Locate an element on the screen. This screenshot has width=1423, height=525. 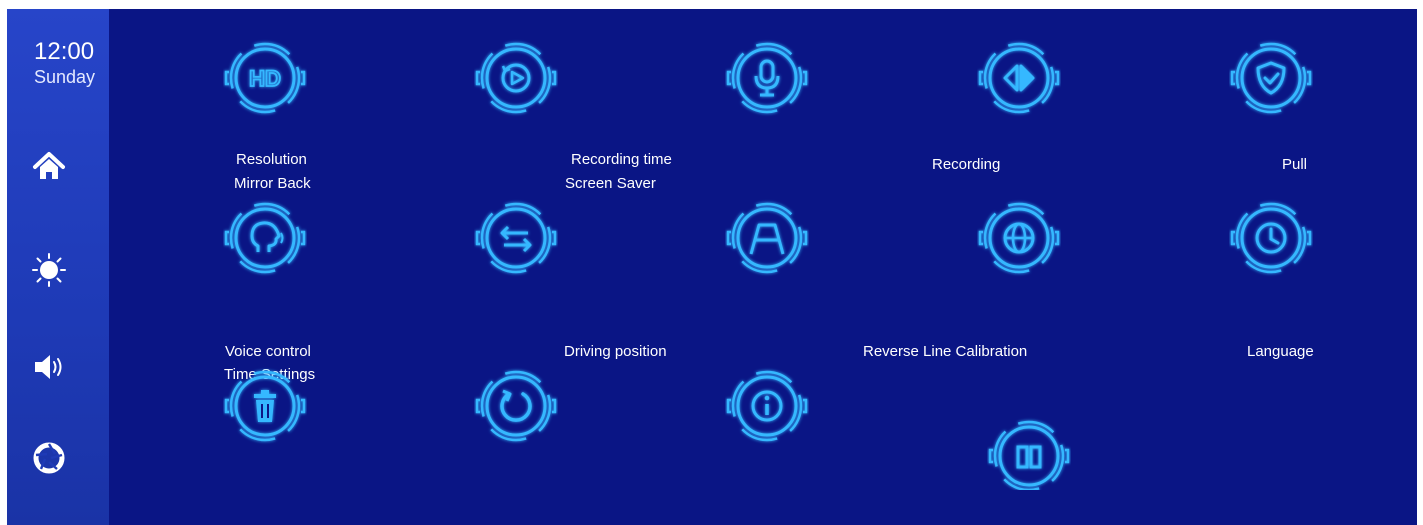
ramp-icon is located at coordinates (767, 238).